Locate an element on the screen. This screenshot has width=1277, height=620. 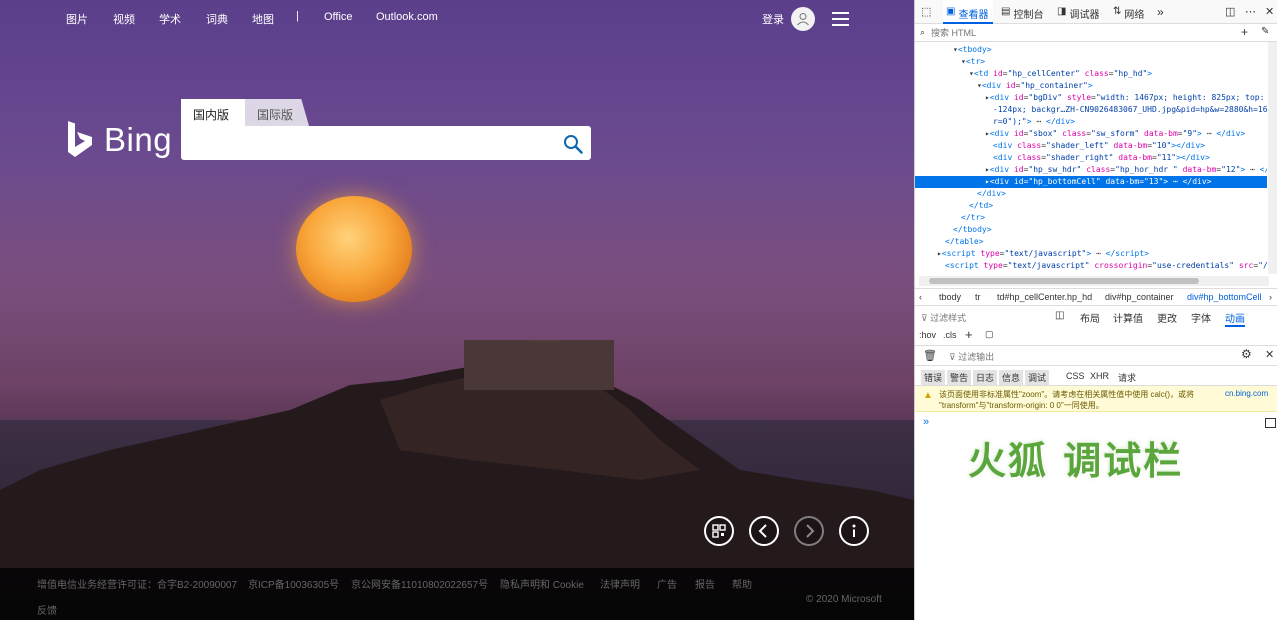
markup-horizontal-scrollbar is located at coordinates (1094, 281).